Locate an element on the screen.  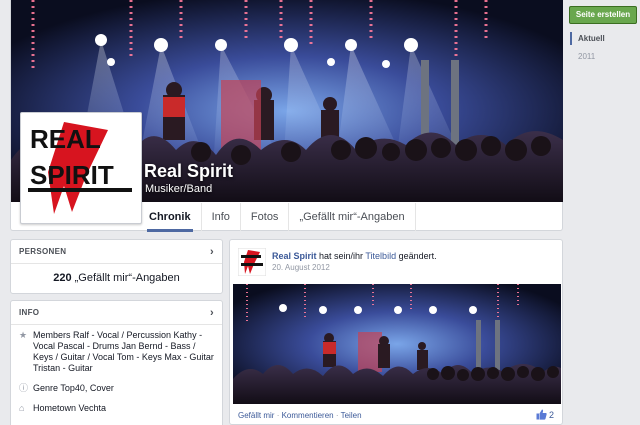
cover-photo-link: Titelbild is located at coordinates (380, 256).